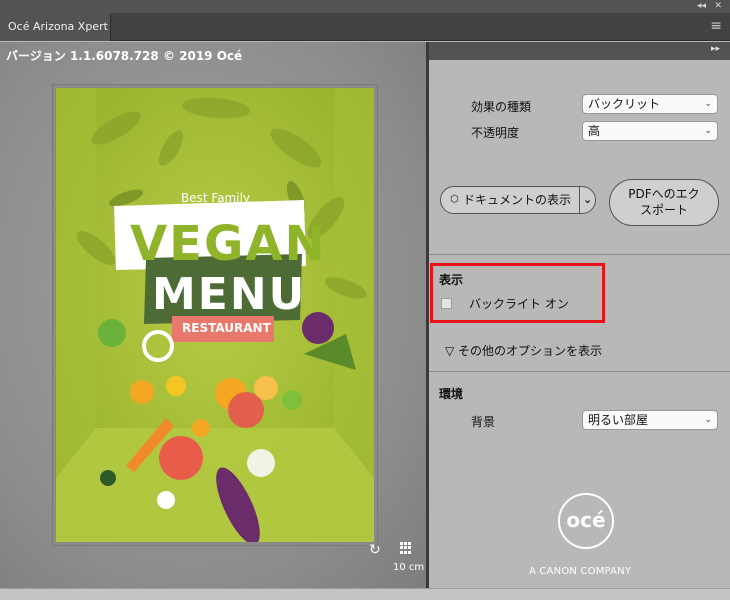 This screenshot has height=600, width=730. What do you see at coordinates (716, 26) in the screenshot?
I see `hamburger-icon: ≡` at bounding box center [716, 26].